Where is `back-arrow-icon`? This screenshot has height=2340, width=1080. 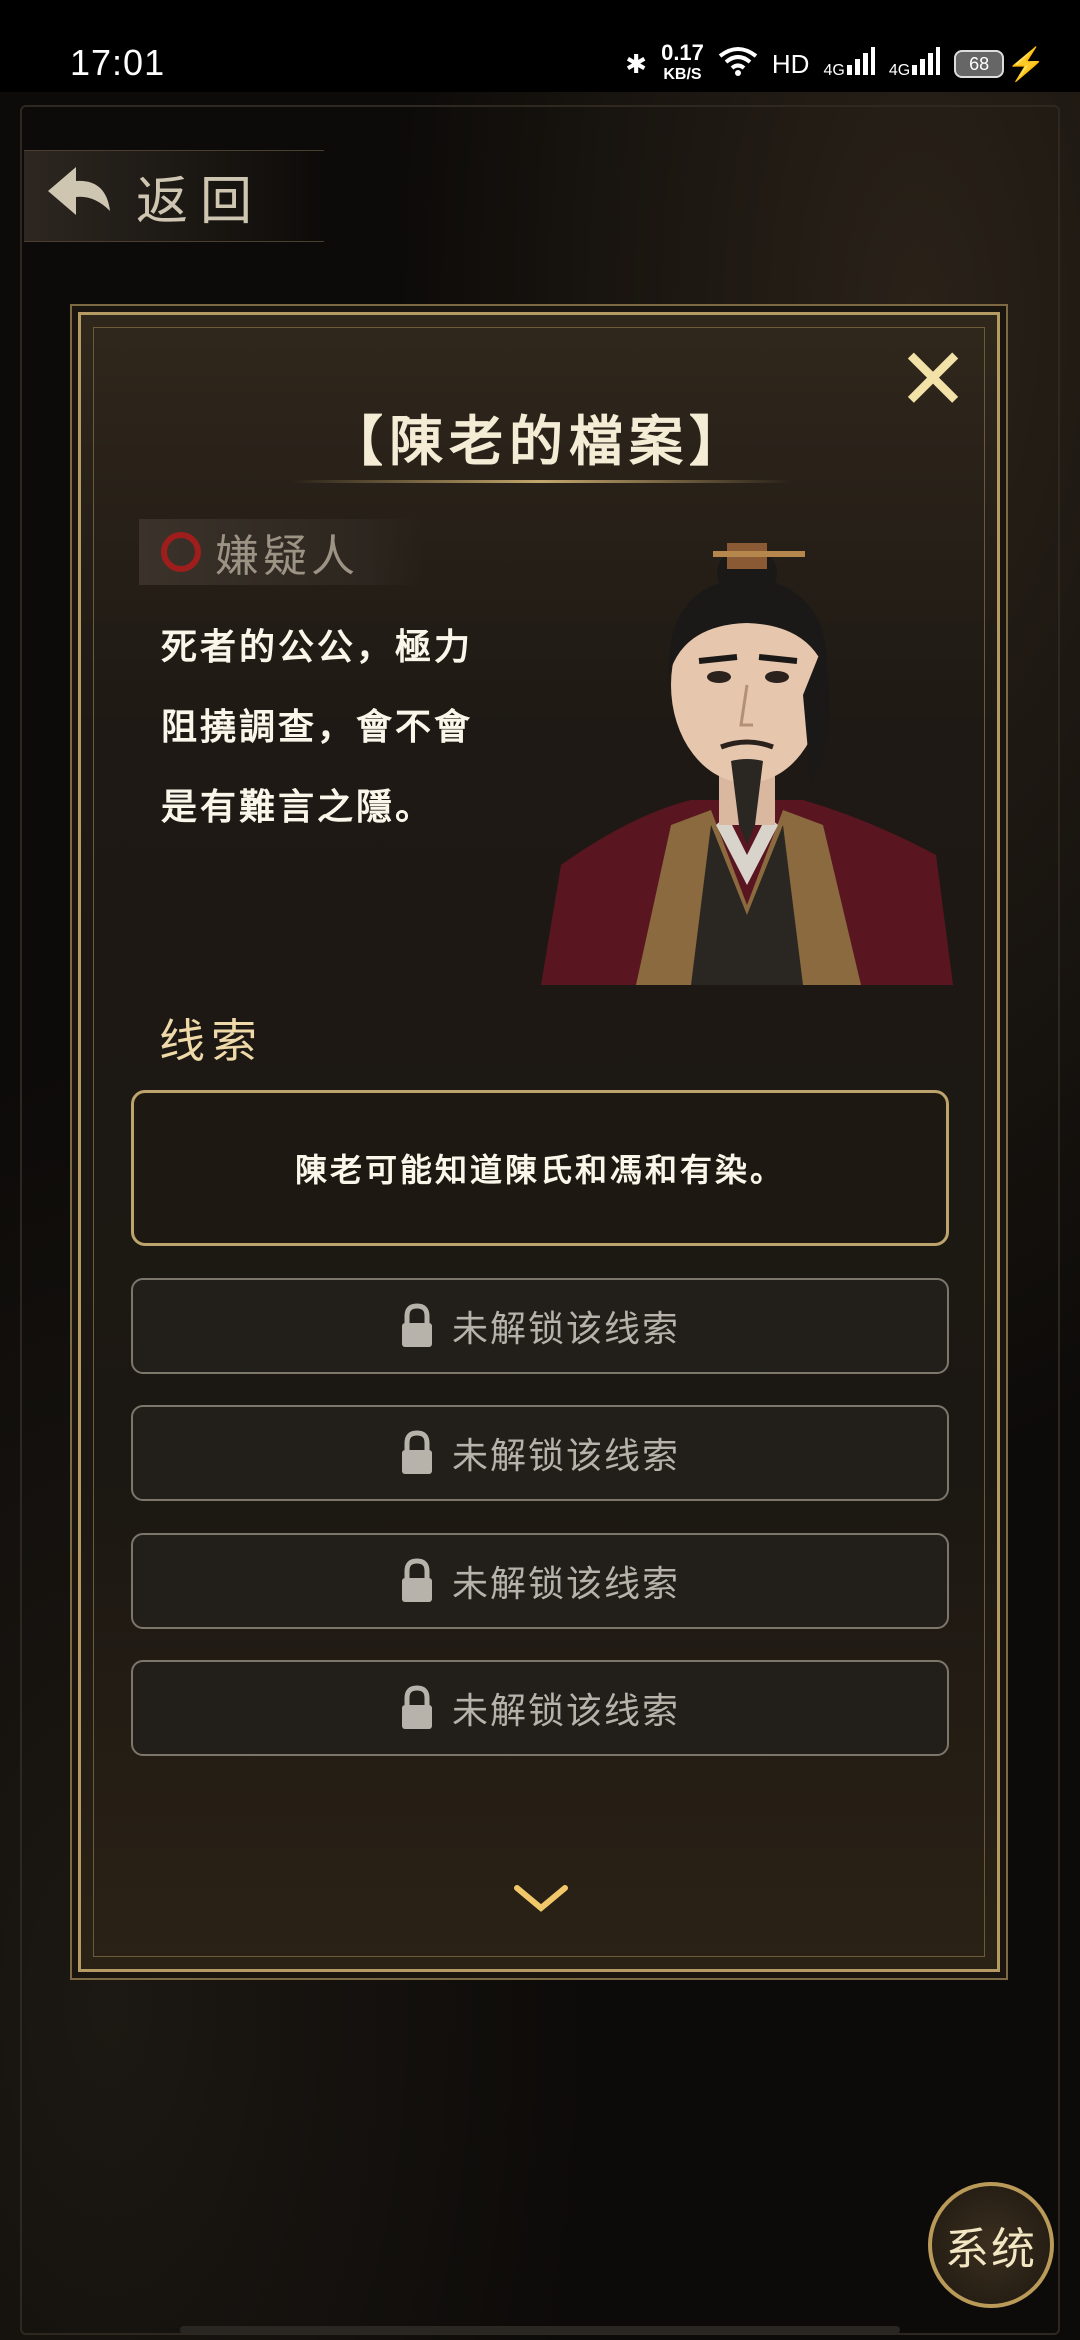
back-arrow-icon is located at coordinates (79, 196).